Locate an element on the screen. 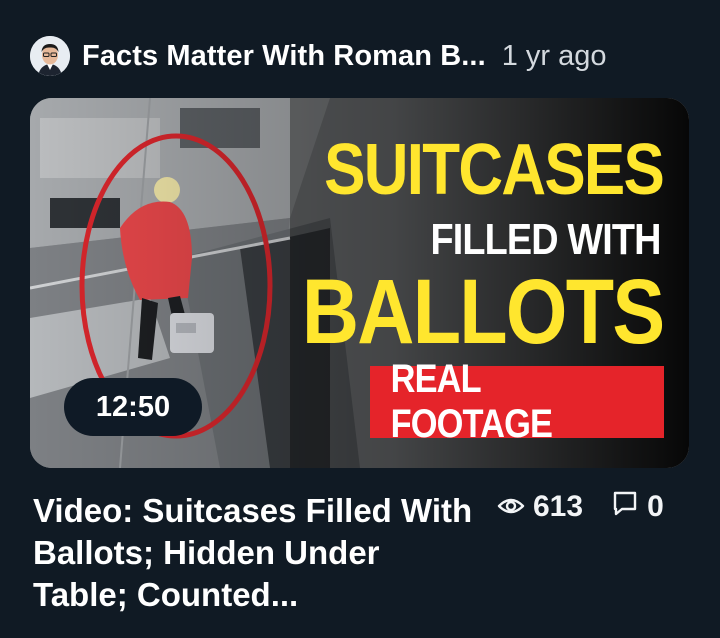 The image size is (720, 638). thumbnail-banner: REAL FOOTAGE is located at coordinates (517, 401).